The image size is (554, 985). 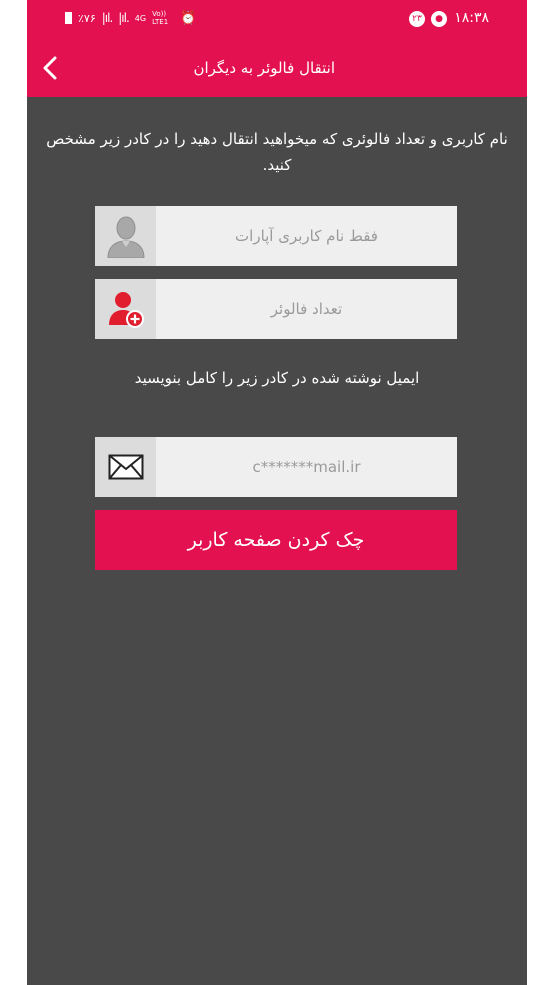 I want to click on app-notification-icon: ●, so click(x=439, y=19).